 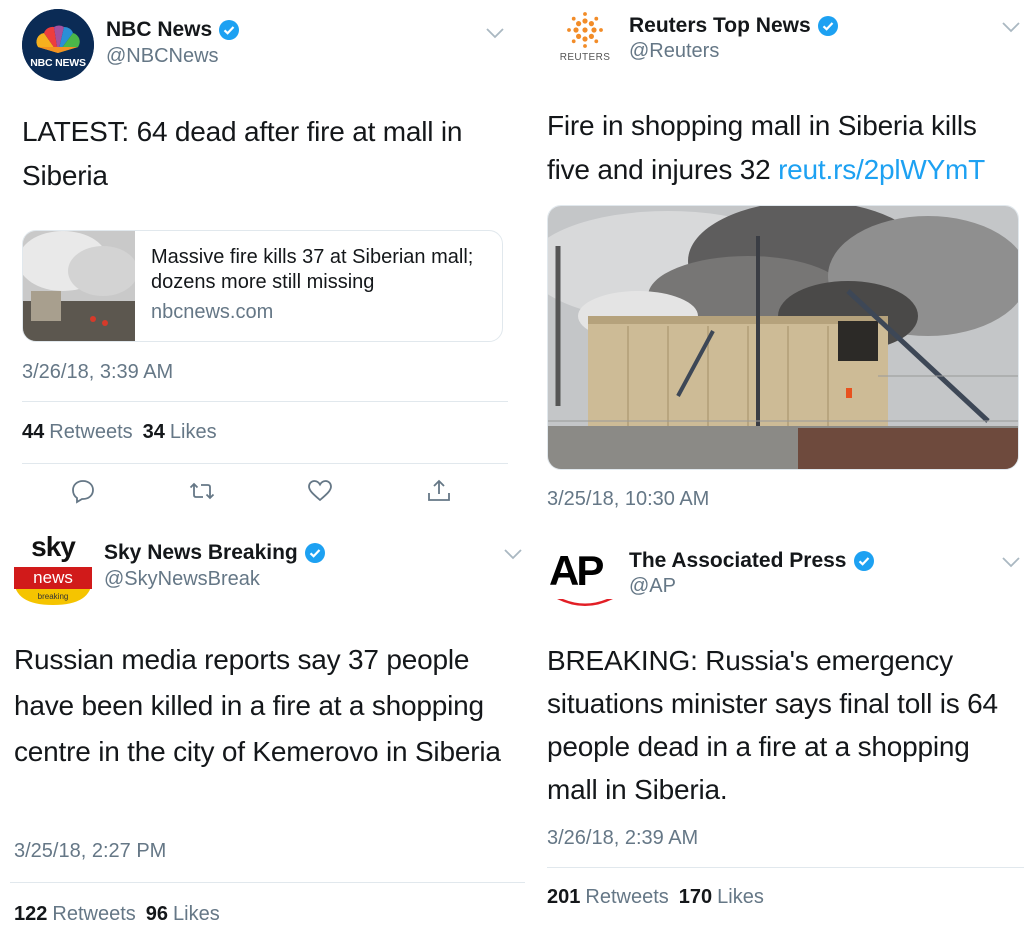 I want to click on author-row: Reuters Top News, so click(x=733, y=26).